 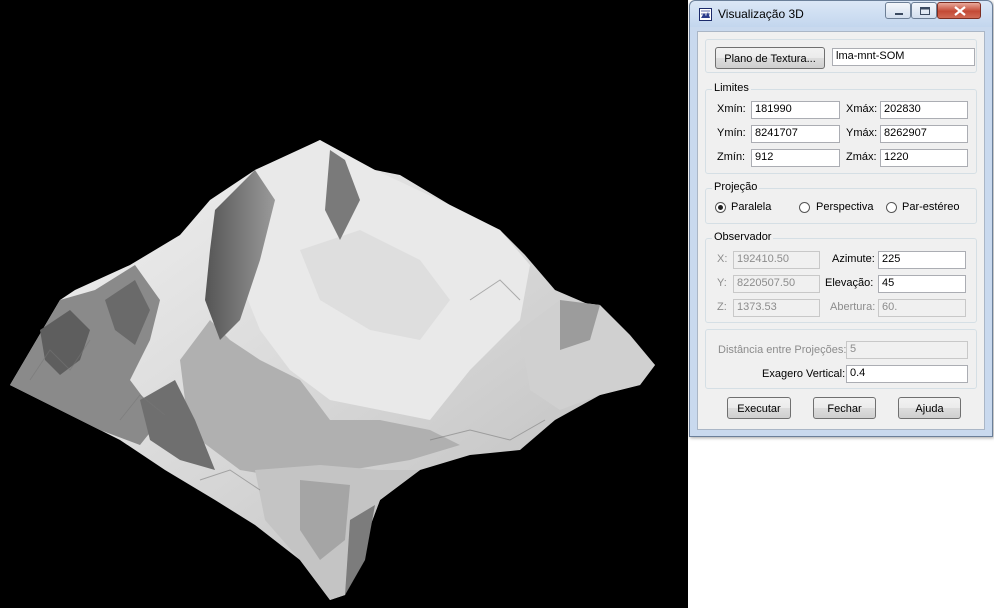 What do you see at coordinates (722, 259) in the screenshot?
I see `observer-x-label: X:` at bounding box center [722, 259].